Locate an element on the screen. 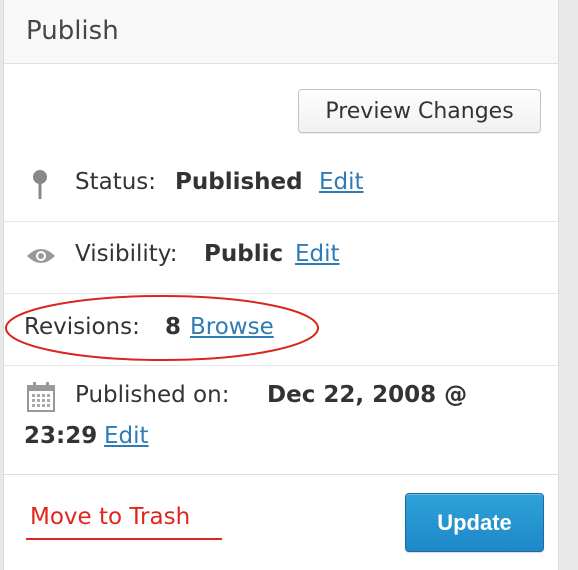 This screenshot has width=578, height=570. revisions-label: Revisions: is located at coordinates (82, 327).